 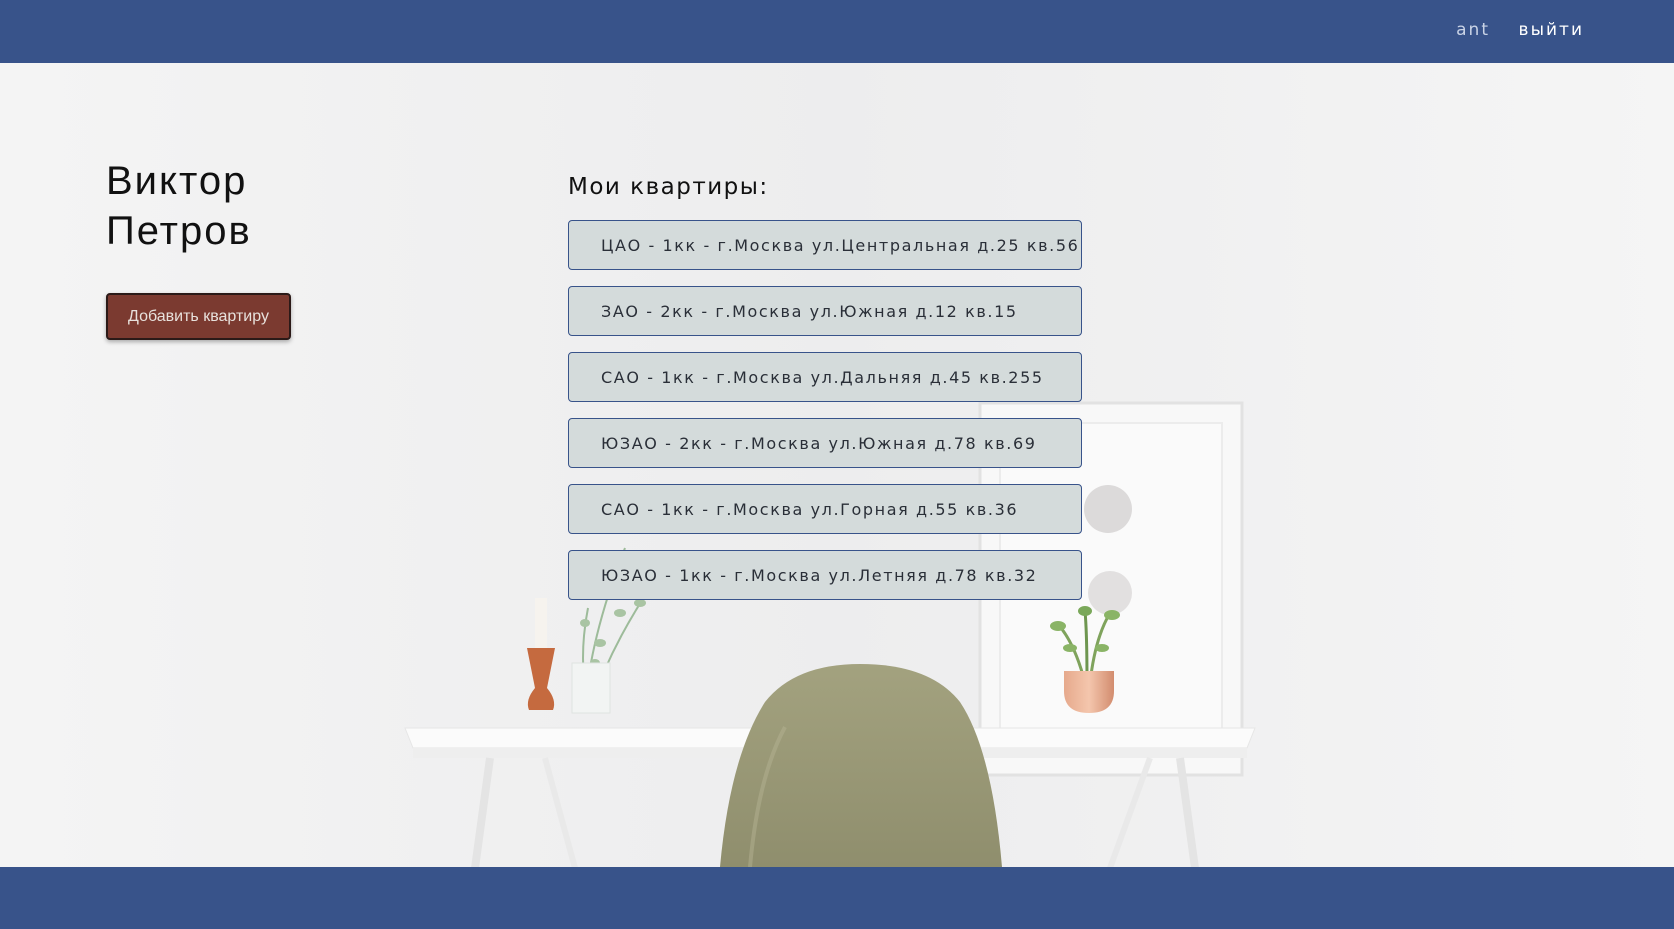 What do you see at coordinates (668, 187) in the screenshot?
I see `apartments-heading: Мои квартиры:` at bounding box center [668, 187].